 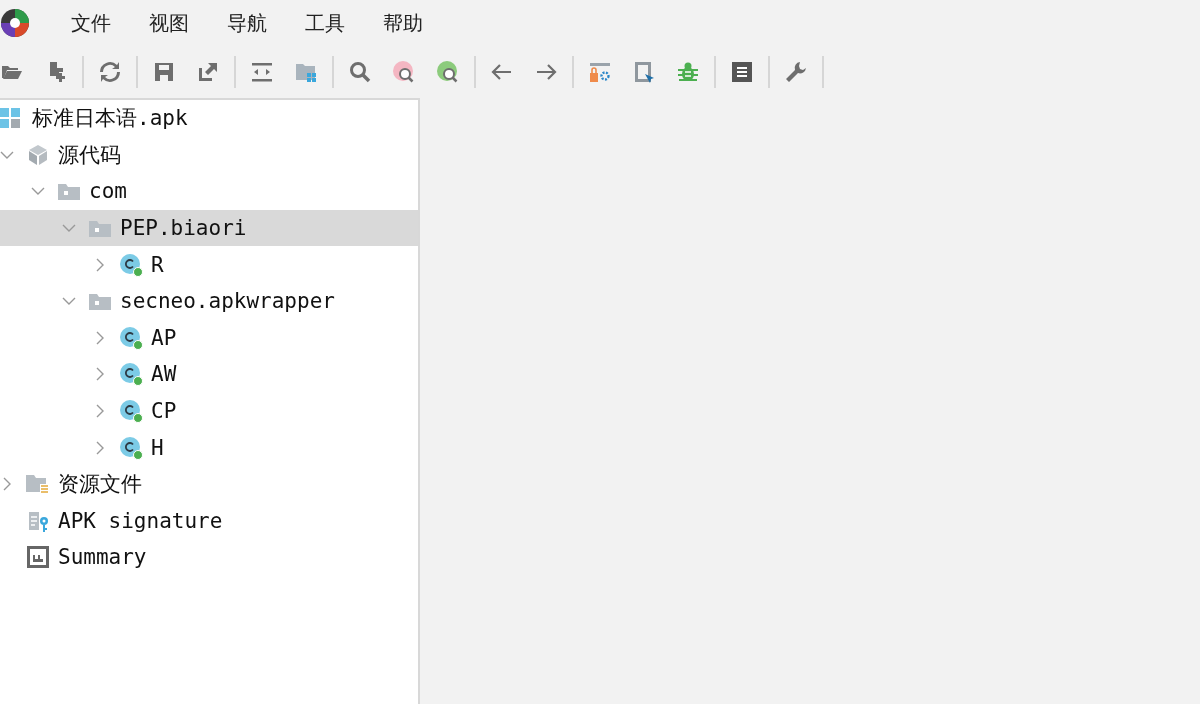 I want to click on collapse-icon, so click(x=262, y=72).